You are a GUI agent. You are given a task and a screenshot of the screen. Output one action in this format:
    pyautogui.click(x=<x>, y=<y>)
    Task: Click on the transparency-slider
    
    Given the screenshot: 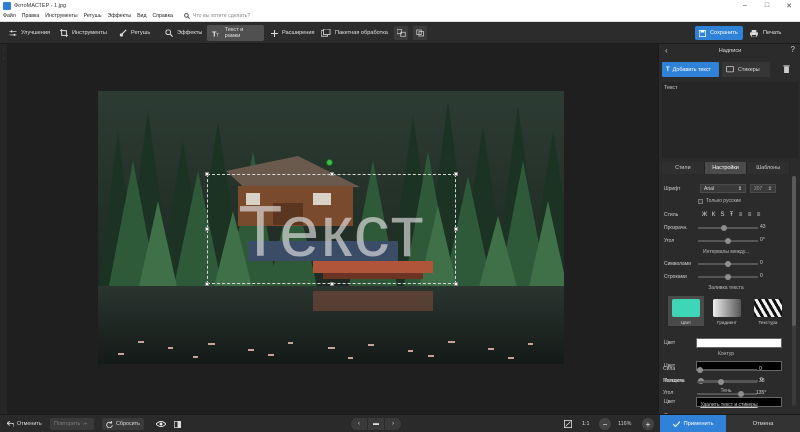 What is the action you would take?
    pyautogui.click(x=739, y=228)
    